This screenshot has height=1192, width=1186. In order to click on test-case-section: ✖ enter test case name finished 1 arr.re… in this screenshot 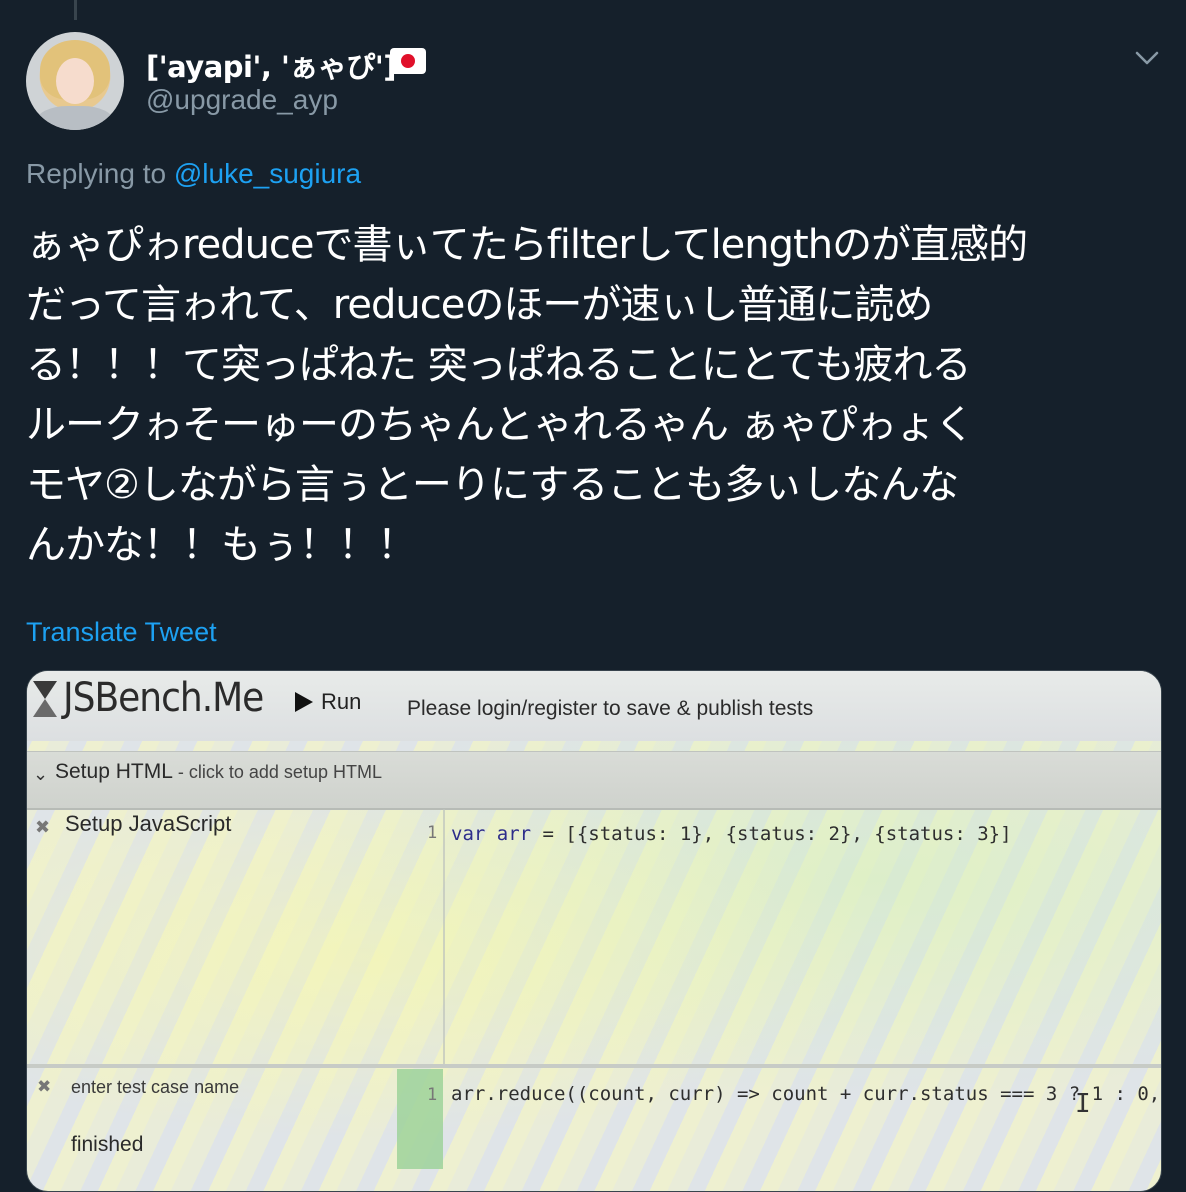, I will do `click(594, 1130)`.